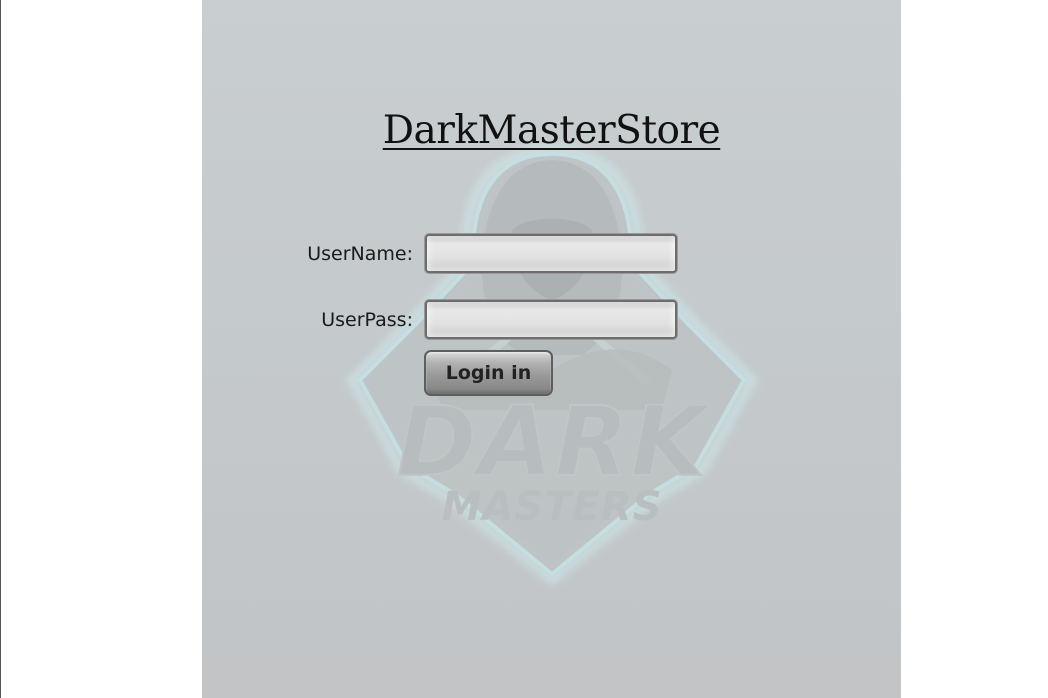 The height and width of the screenshot is (698, 1048). I want to click on userpass-input, so click(551, 319).